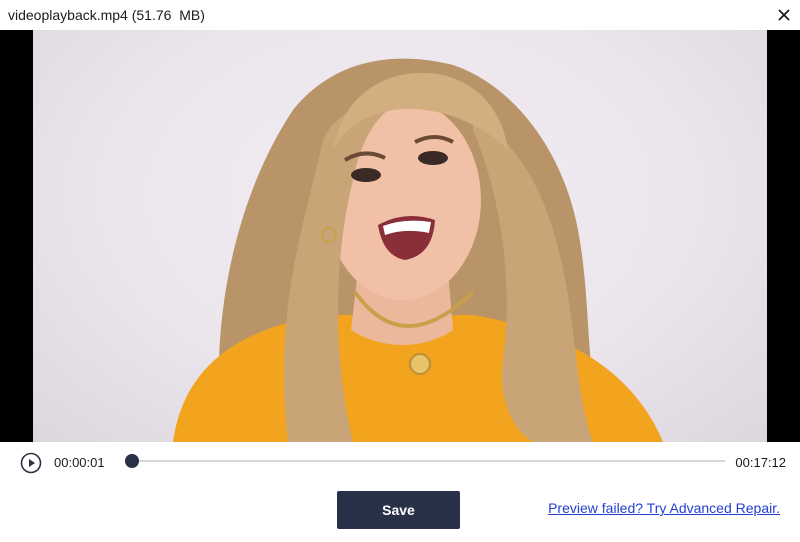  What do you see at coordinates (400, 15) in the screenshot?
I see `title-bar: videoplayback.mp4 (51.76 MB)` at bounding box center [400, 15].